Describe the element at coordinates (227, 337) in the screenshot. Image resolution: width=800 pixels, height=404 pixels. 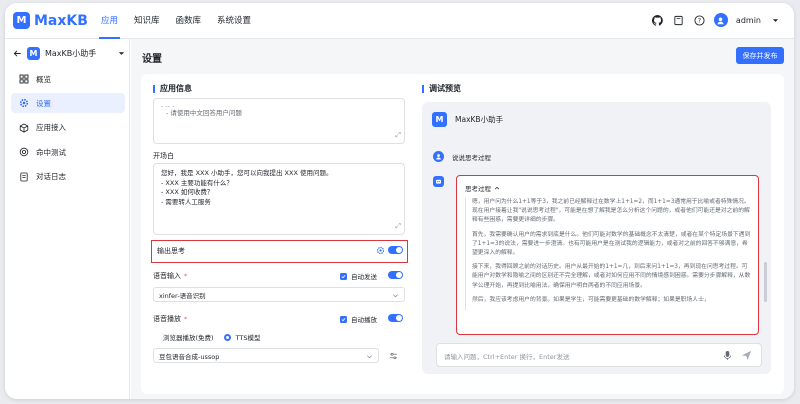
I see `radio-icon` at that location.